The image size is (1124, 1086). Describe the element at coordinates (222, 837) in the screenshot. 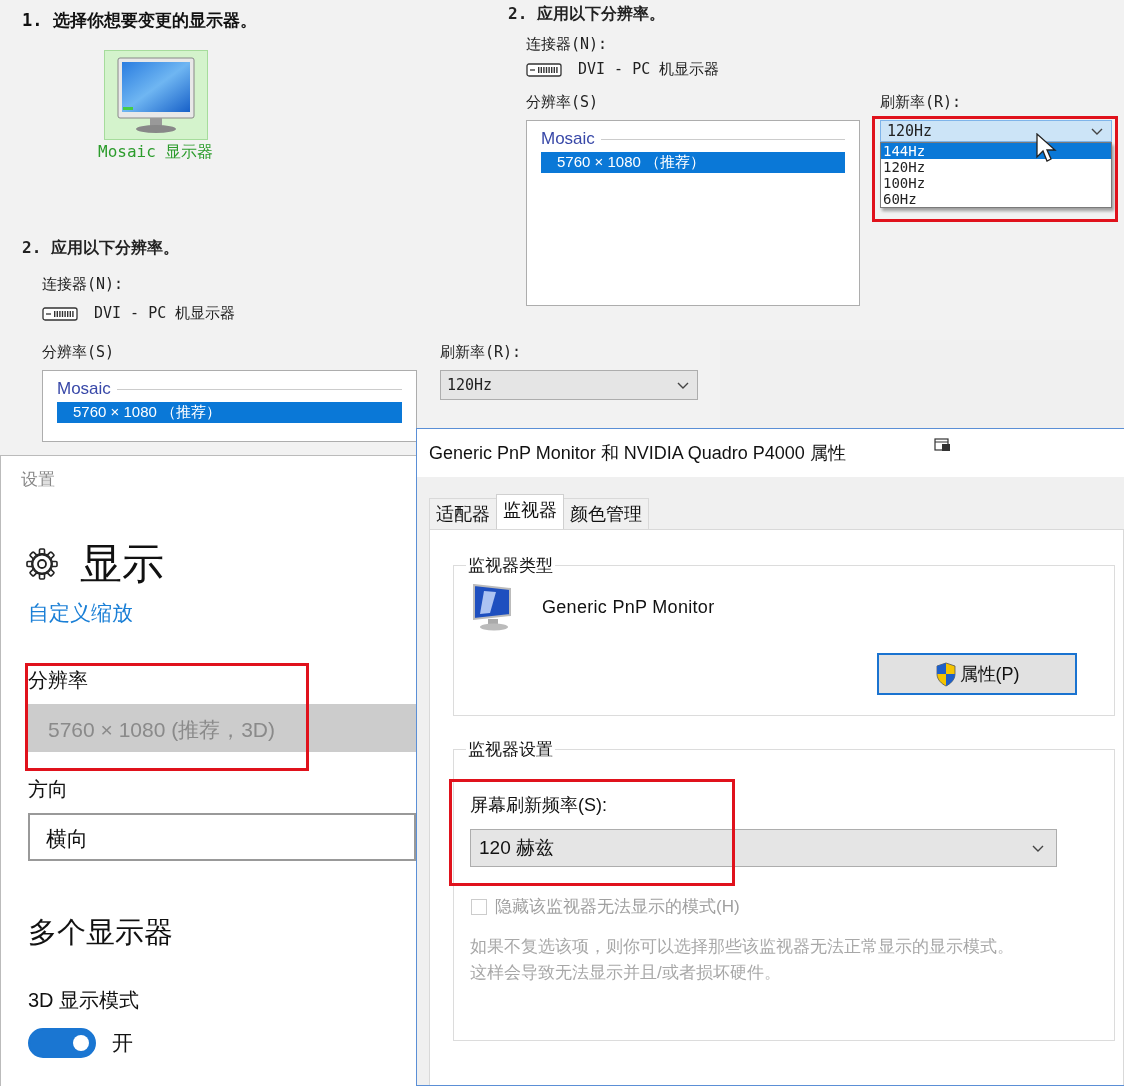

I see `orientation-dropdown: 横向` at that location.